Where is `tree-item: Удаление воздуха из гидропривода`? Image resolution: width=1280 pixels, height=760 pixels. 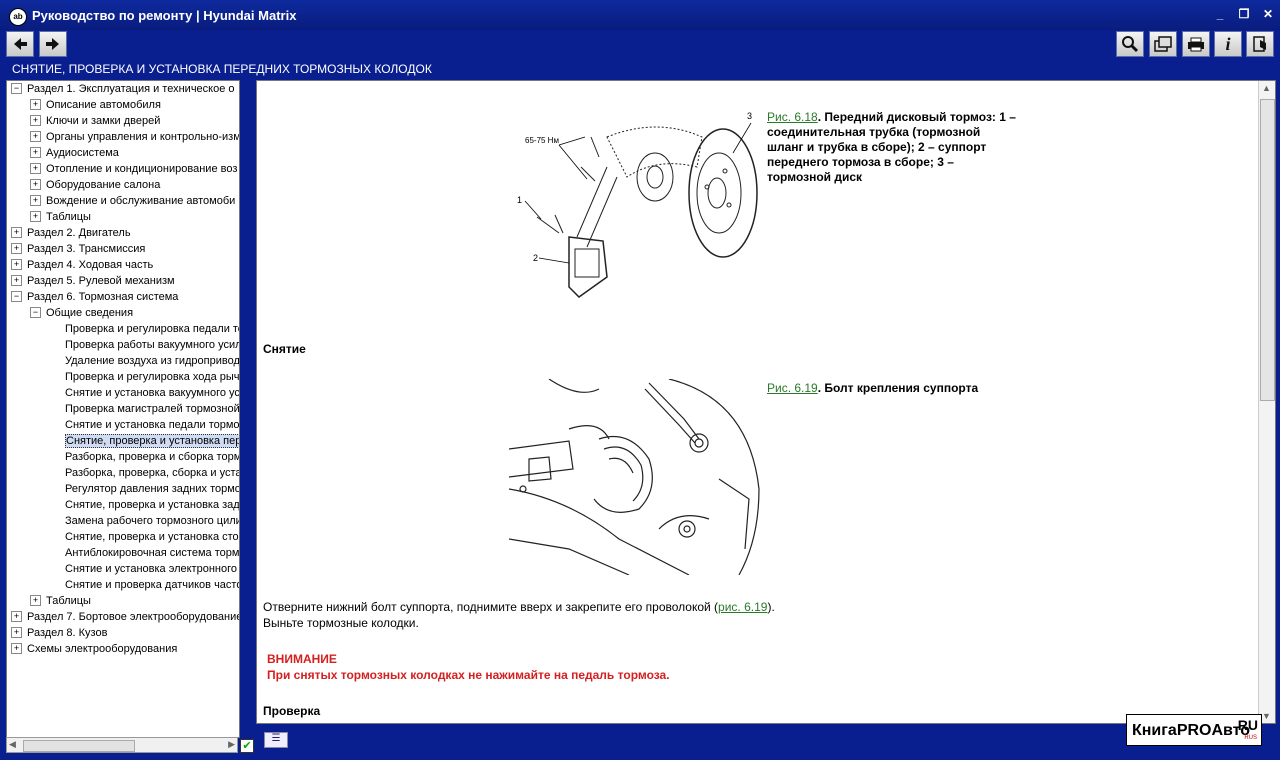 tree-item: Удаление воздуха из гидропривода is located at coordinates (152, 361).